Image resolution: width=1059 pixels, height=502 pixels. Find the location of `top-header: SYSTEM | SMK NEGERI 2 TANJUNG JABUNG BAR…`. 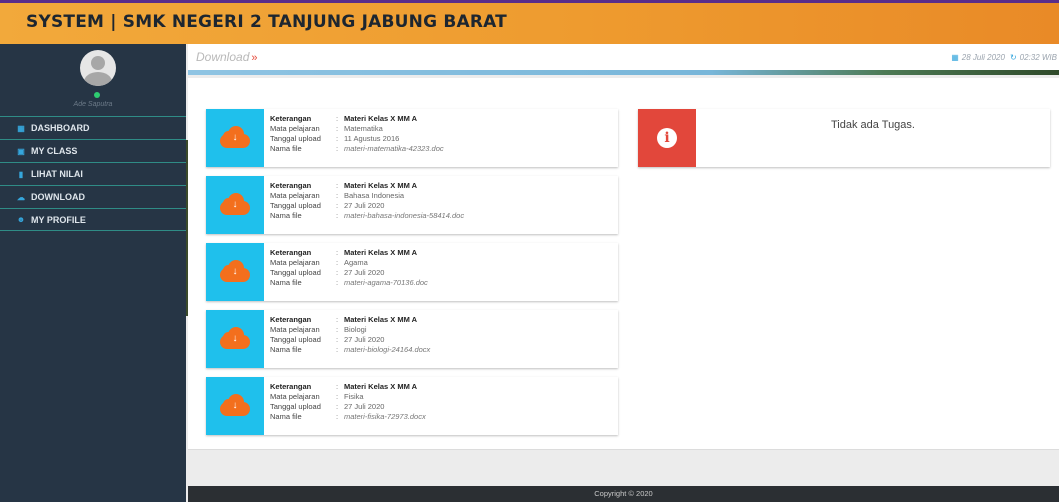

top-header: SYSTEM | SMK NEGERI 2 TANJUNG JABUNG BAR… is located at coordinates (529, 22).